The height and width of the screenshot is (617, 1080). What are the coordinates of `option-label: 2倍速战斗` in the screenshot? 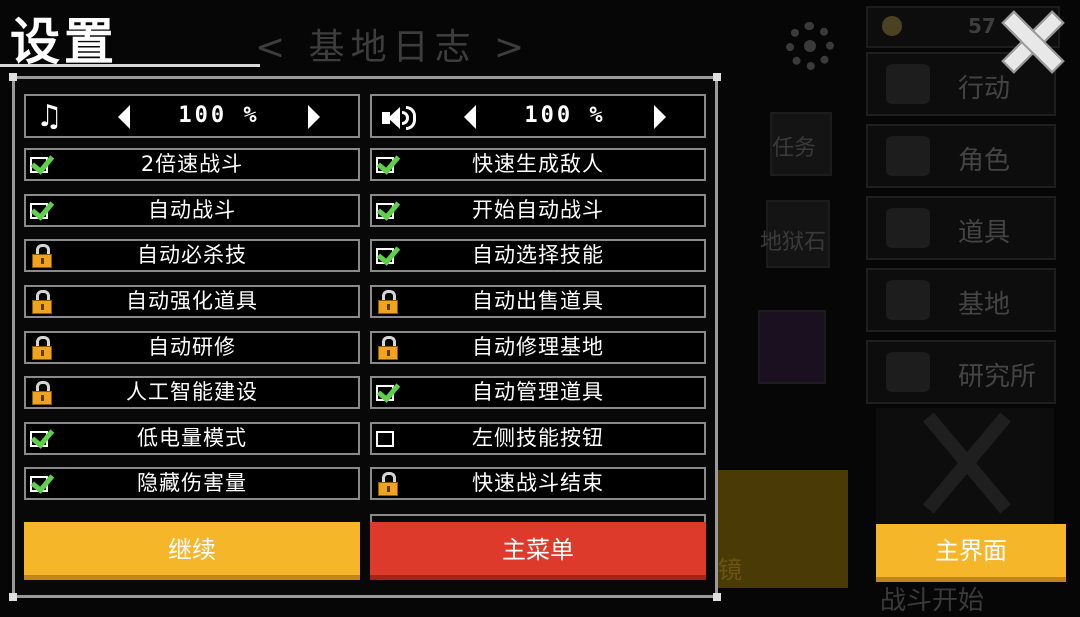 It's located at (192, 164).